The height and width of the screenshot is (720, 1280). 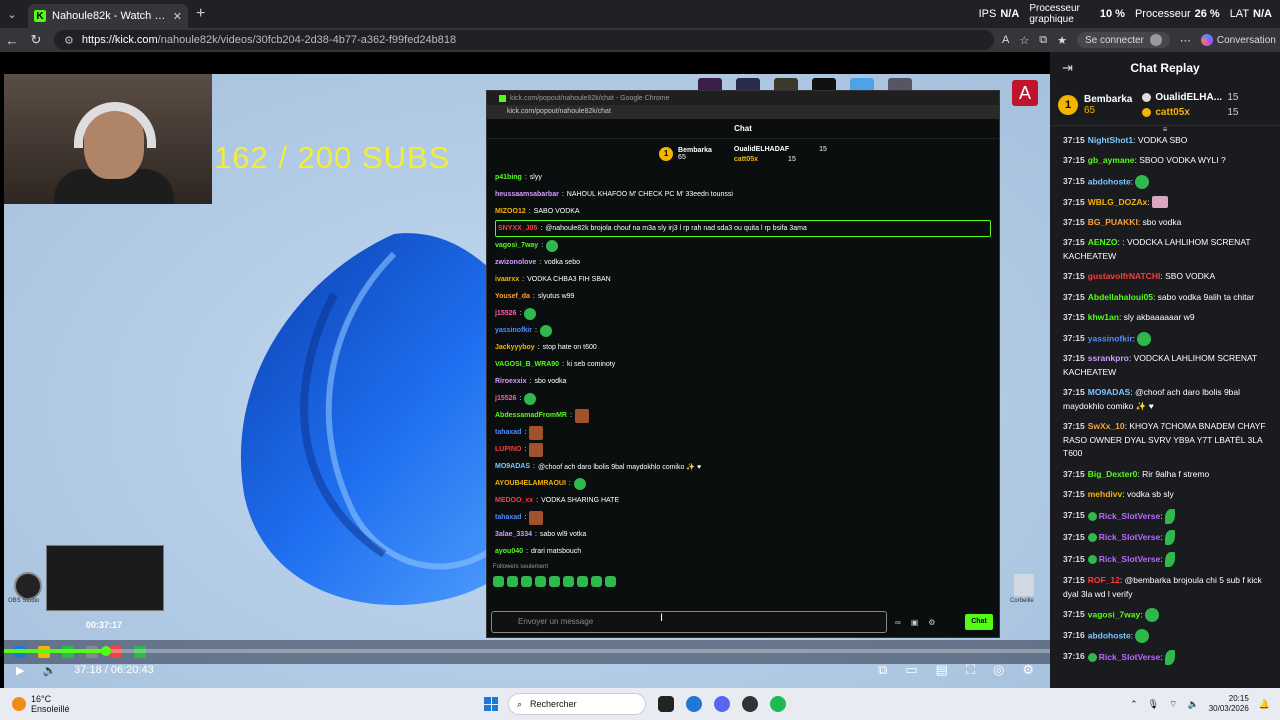 I want to click on tab-kick-vod: K Nahoule82k - Watch the VOD on Kick ✕, so click(x=108, y=16).